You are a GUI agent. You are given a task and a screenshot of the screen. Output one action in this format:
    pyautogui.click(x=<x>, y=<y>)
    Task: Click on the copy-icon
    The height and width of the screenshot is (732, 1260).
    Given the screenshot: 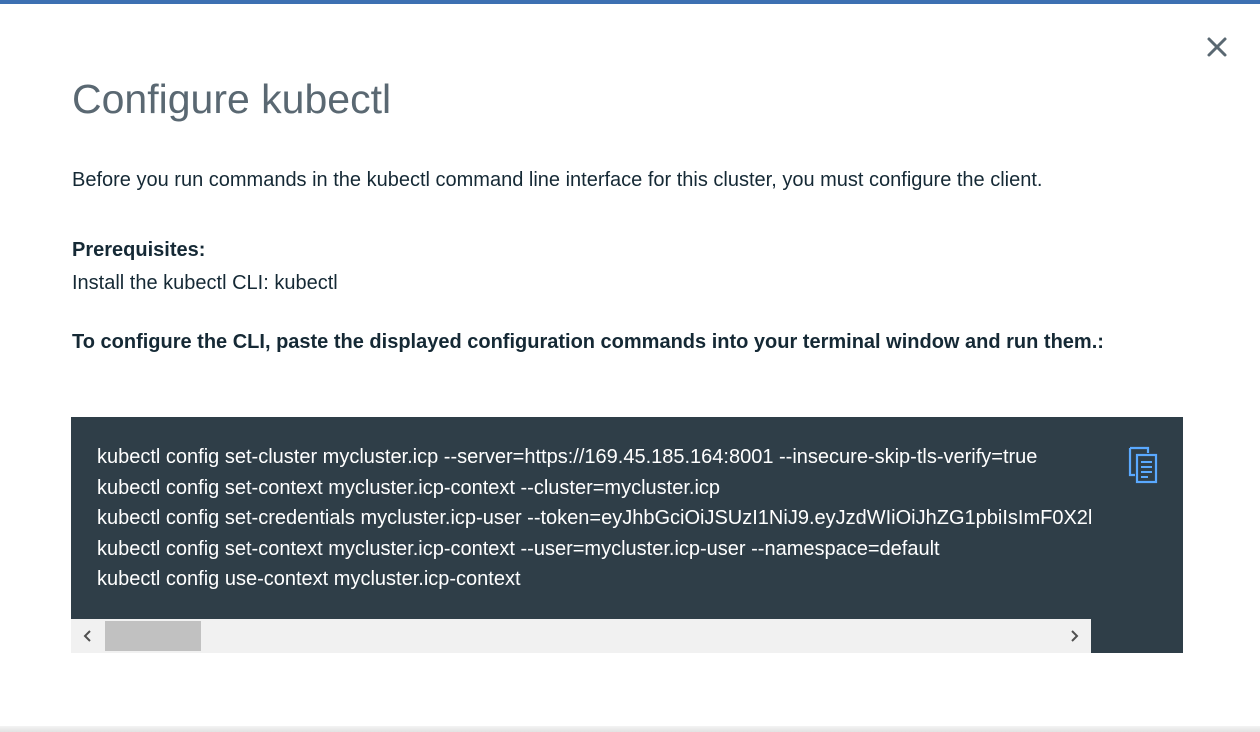 What is the action you would take?
    pyautogui.click(x=1143, y=465)
    